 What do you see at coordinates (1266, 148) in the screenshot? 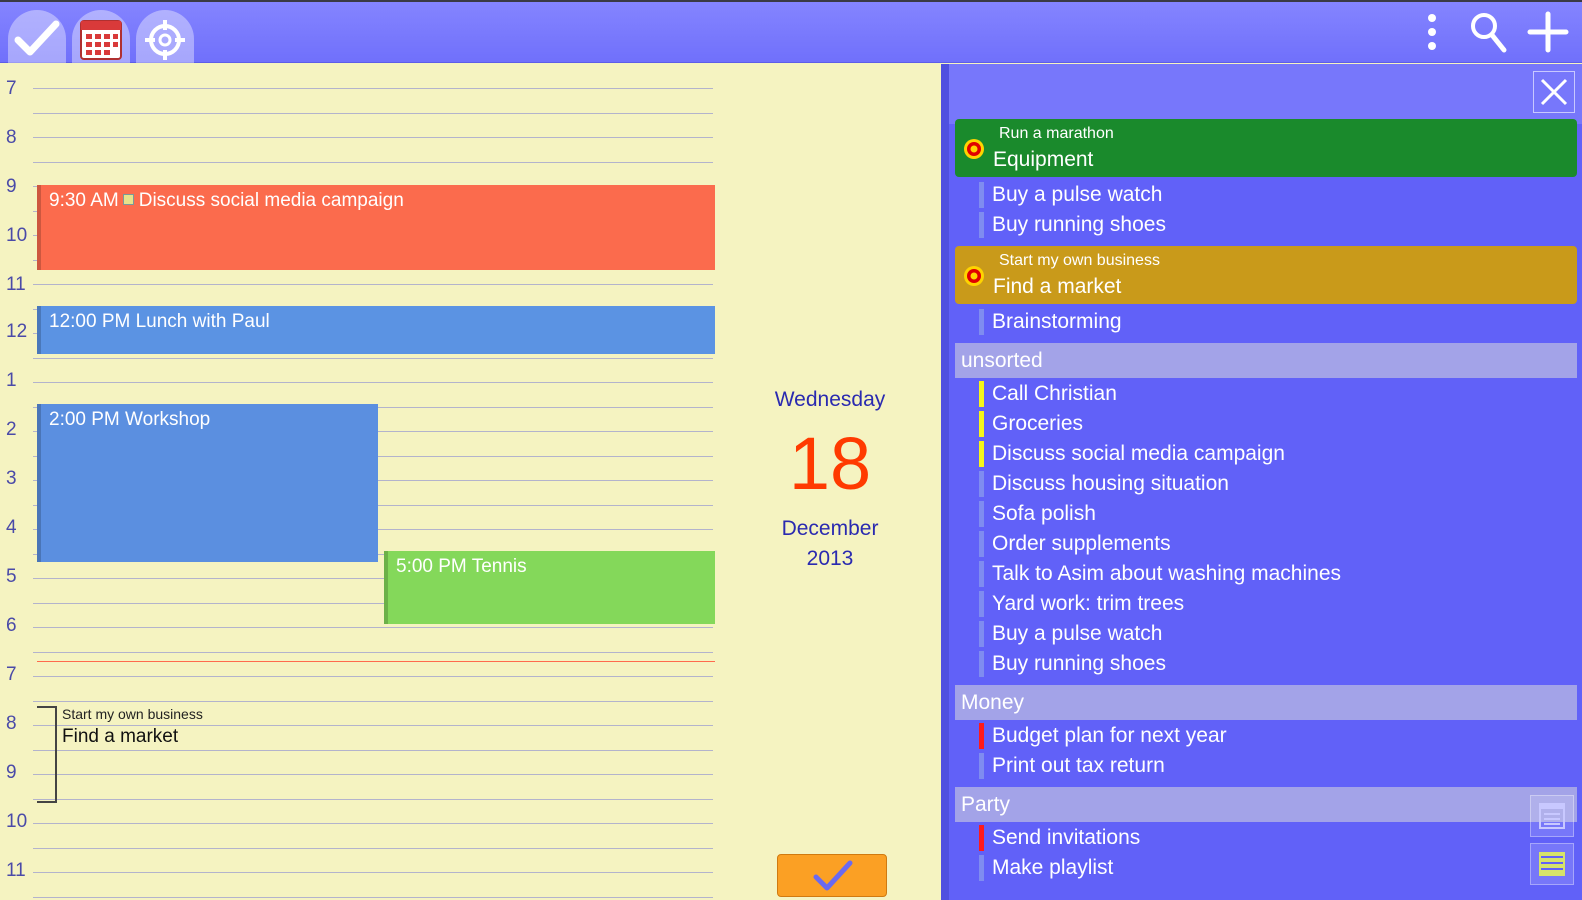
I see `goal-card: Run a marathon Equipment` at bounding box center [1266, 148].